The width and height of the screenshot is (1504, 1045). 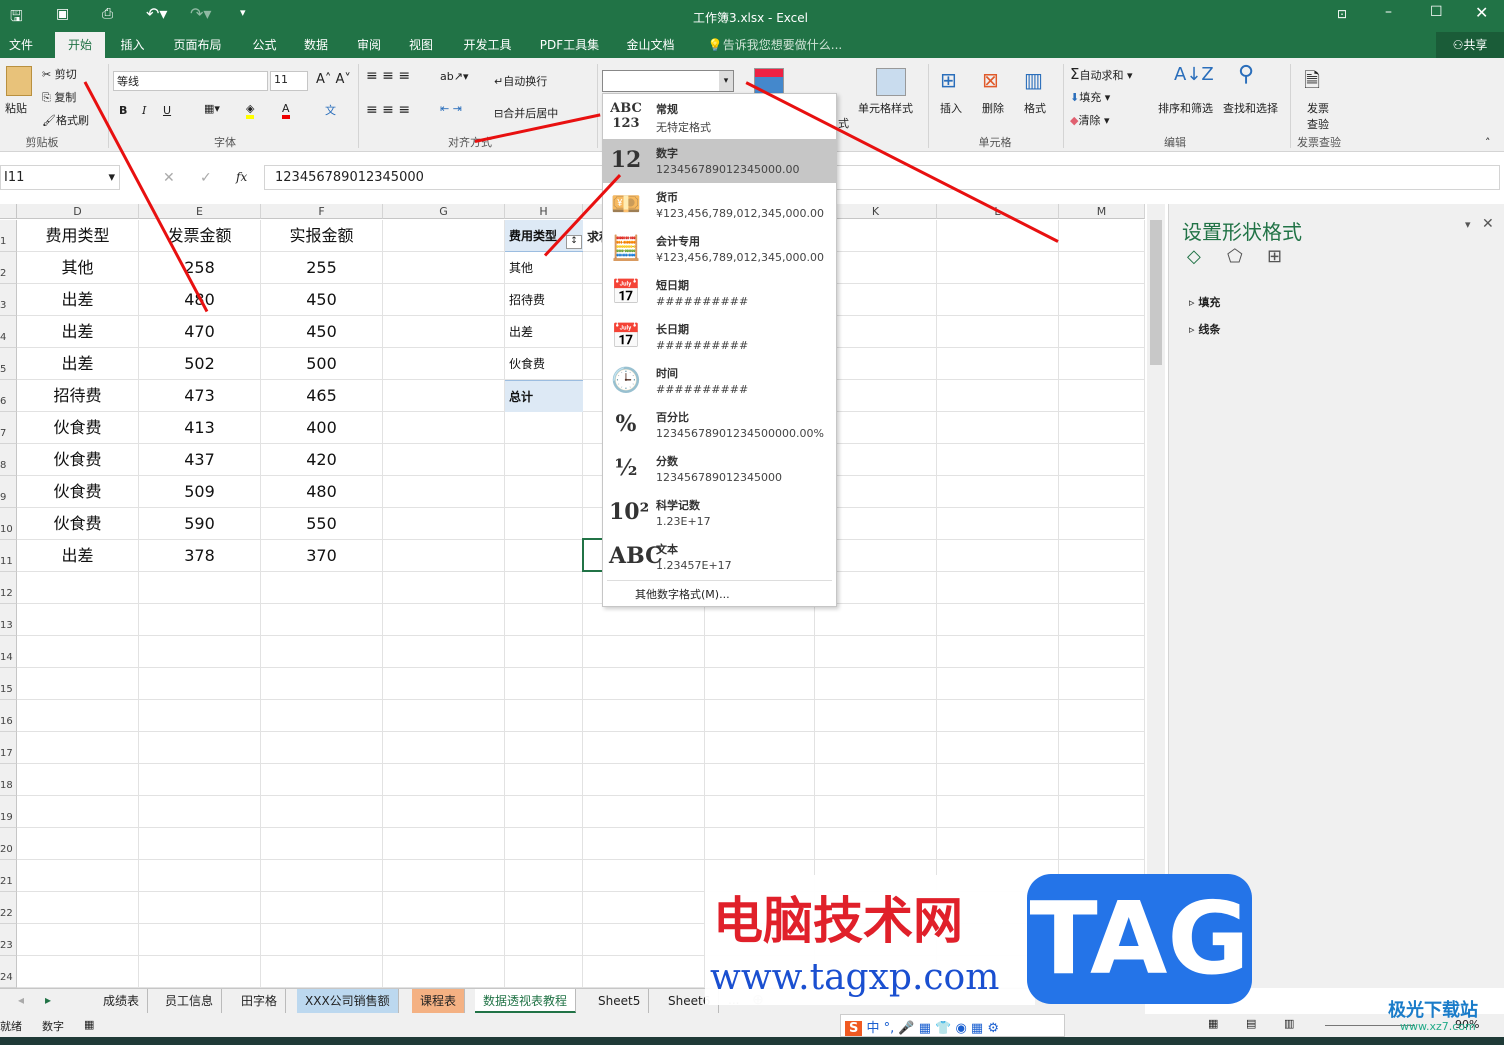 I want to click on invoice-check-button: 发票查验, so click(x=1318, y=116).